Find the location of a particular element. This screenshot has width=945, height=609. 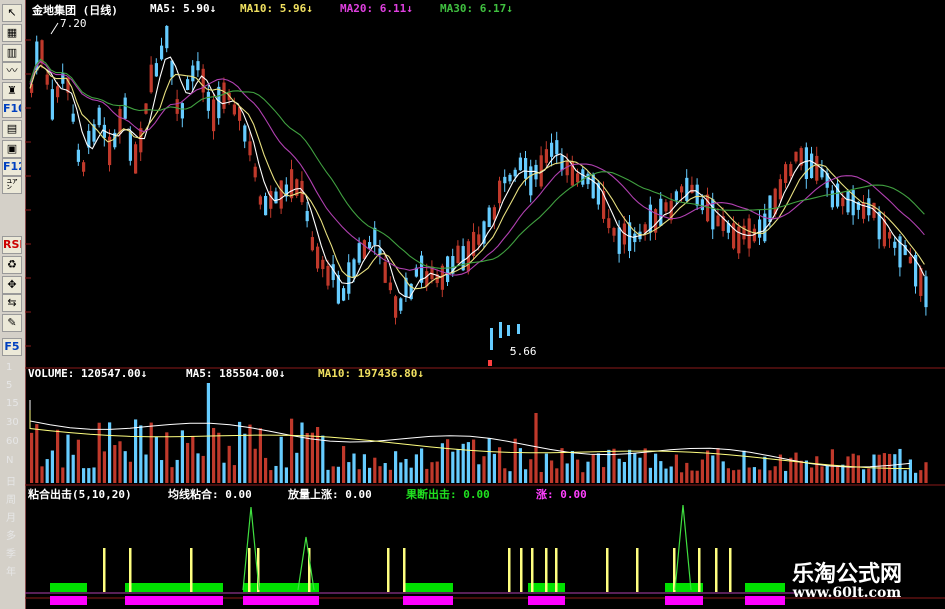

scale-label: 15 is located at coordinates (12, 403).